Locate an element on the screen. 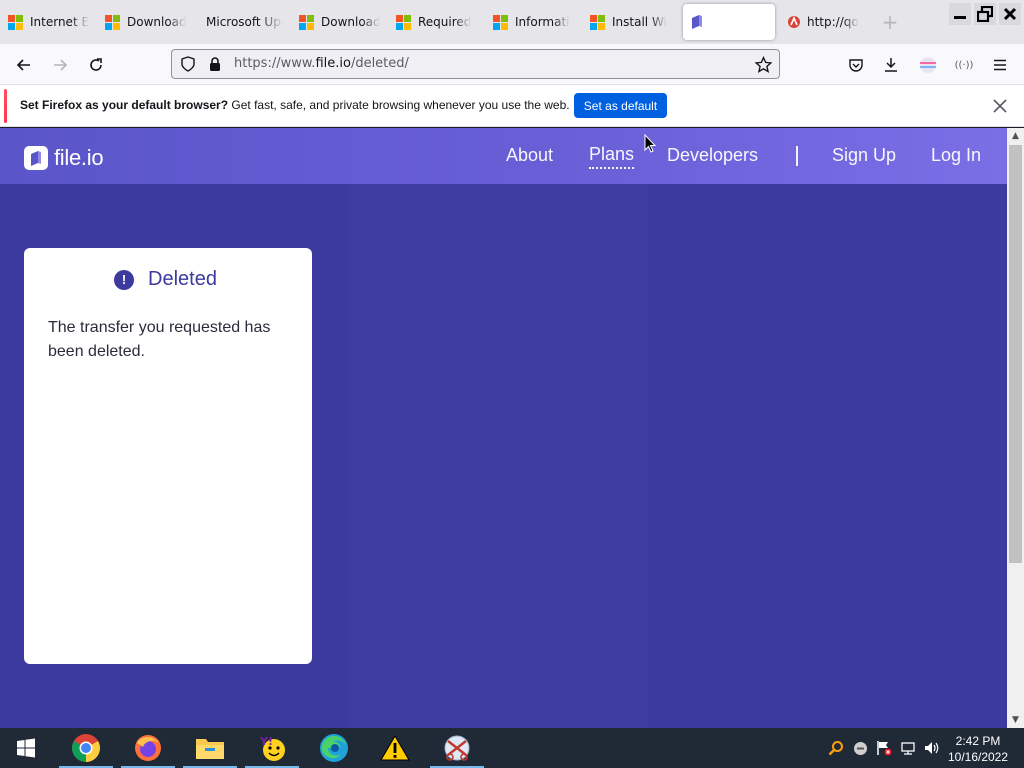  pocket-button is located at coordinates (856, 65).